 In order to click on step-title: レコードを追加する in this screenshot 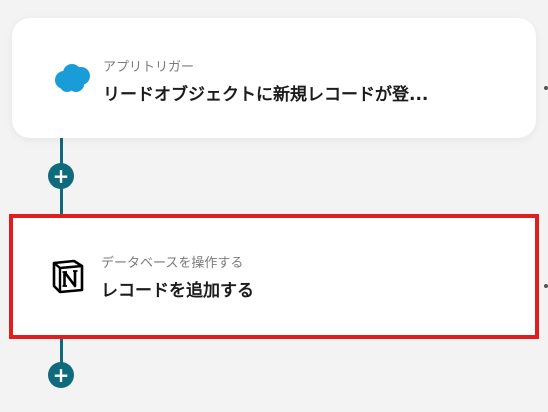, I will do `click(177, 291)`.